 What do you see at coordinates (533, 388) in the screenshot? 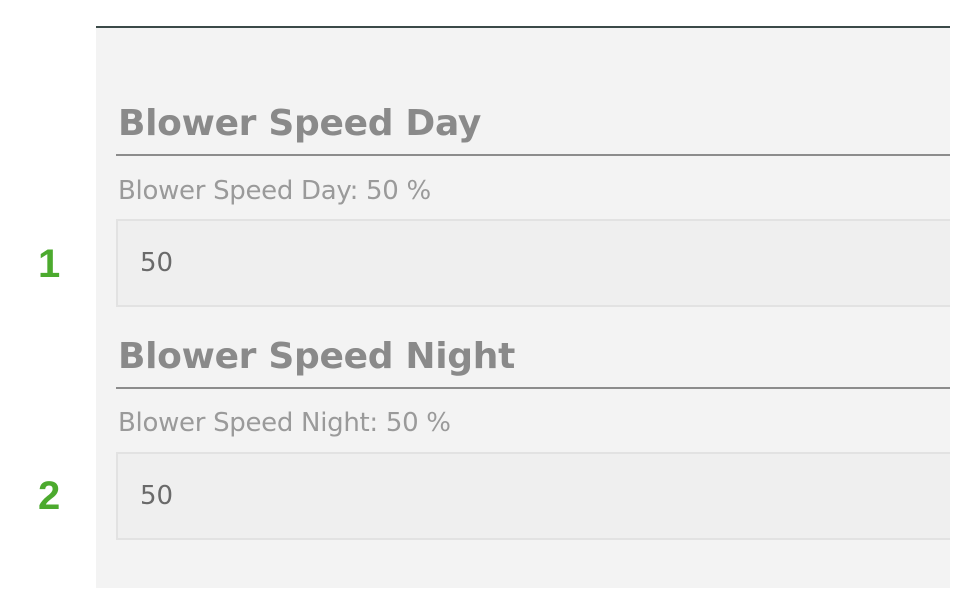
I see `blower-speed-night-divider` at bounding box center [533, 388].